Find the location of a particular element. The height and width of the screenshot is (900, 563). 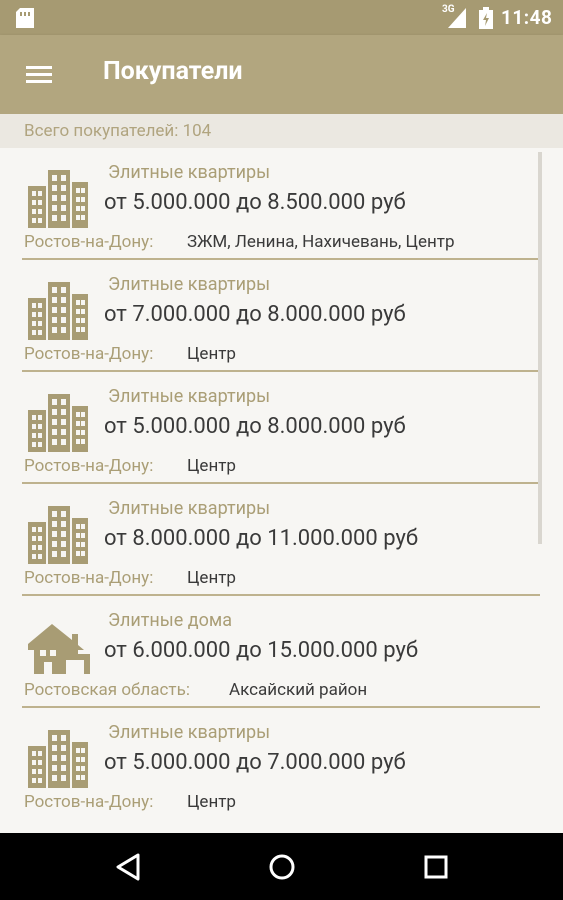

listing-price-range: от 7.000.000 до 8.000.000 руб is located at coordinates (255, 314).